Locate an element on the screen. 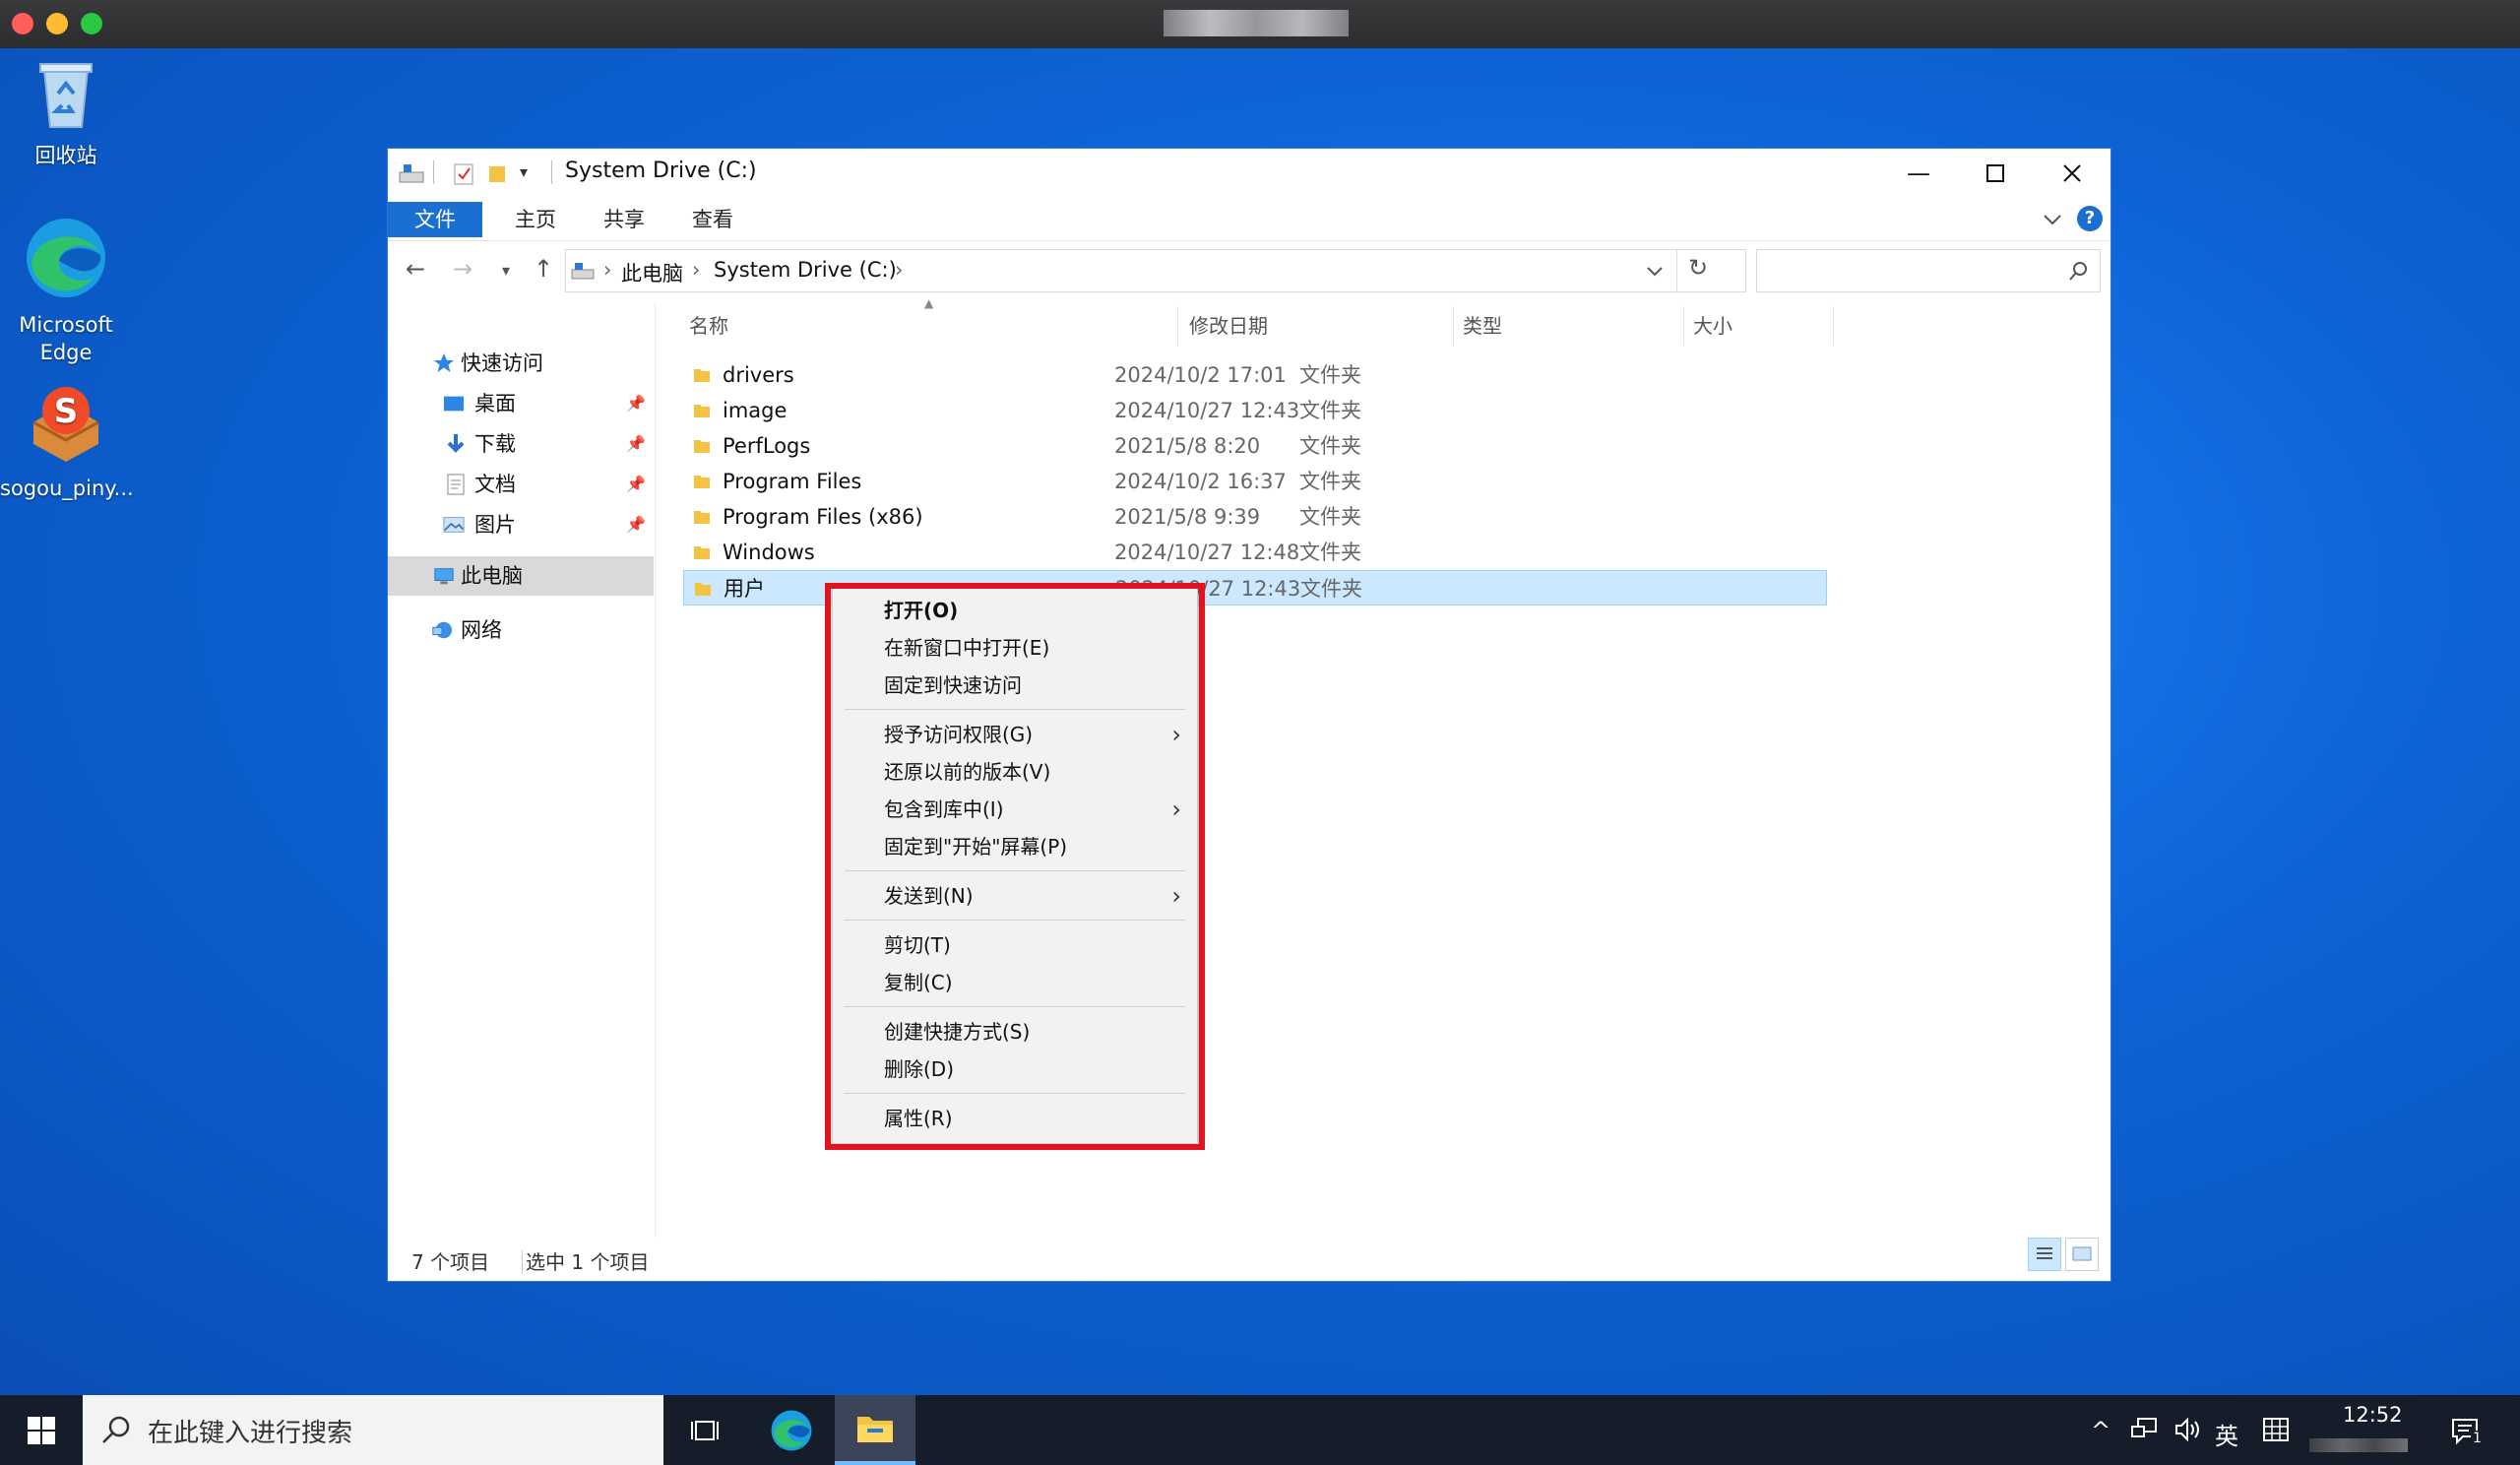  blurred-title is located at coordinates (1256, 23).